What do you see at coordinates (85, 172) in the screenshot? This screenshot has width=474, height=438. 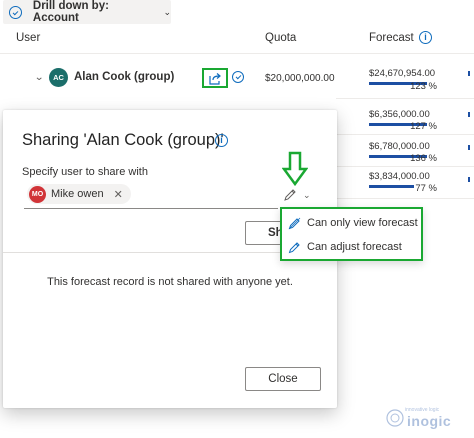 I see `specify-user-label: Specify user to share with` at bounding box center [85, 172].